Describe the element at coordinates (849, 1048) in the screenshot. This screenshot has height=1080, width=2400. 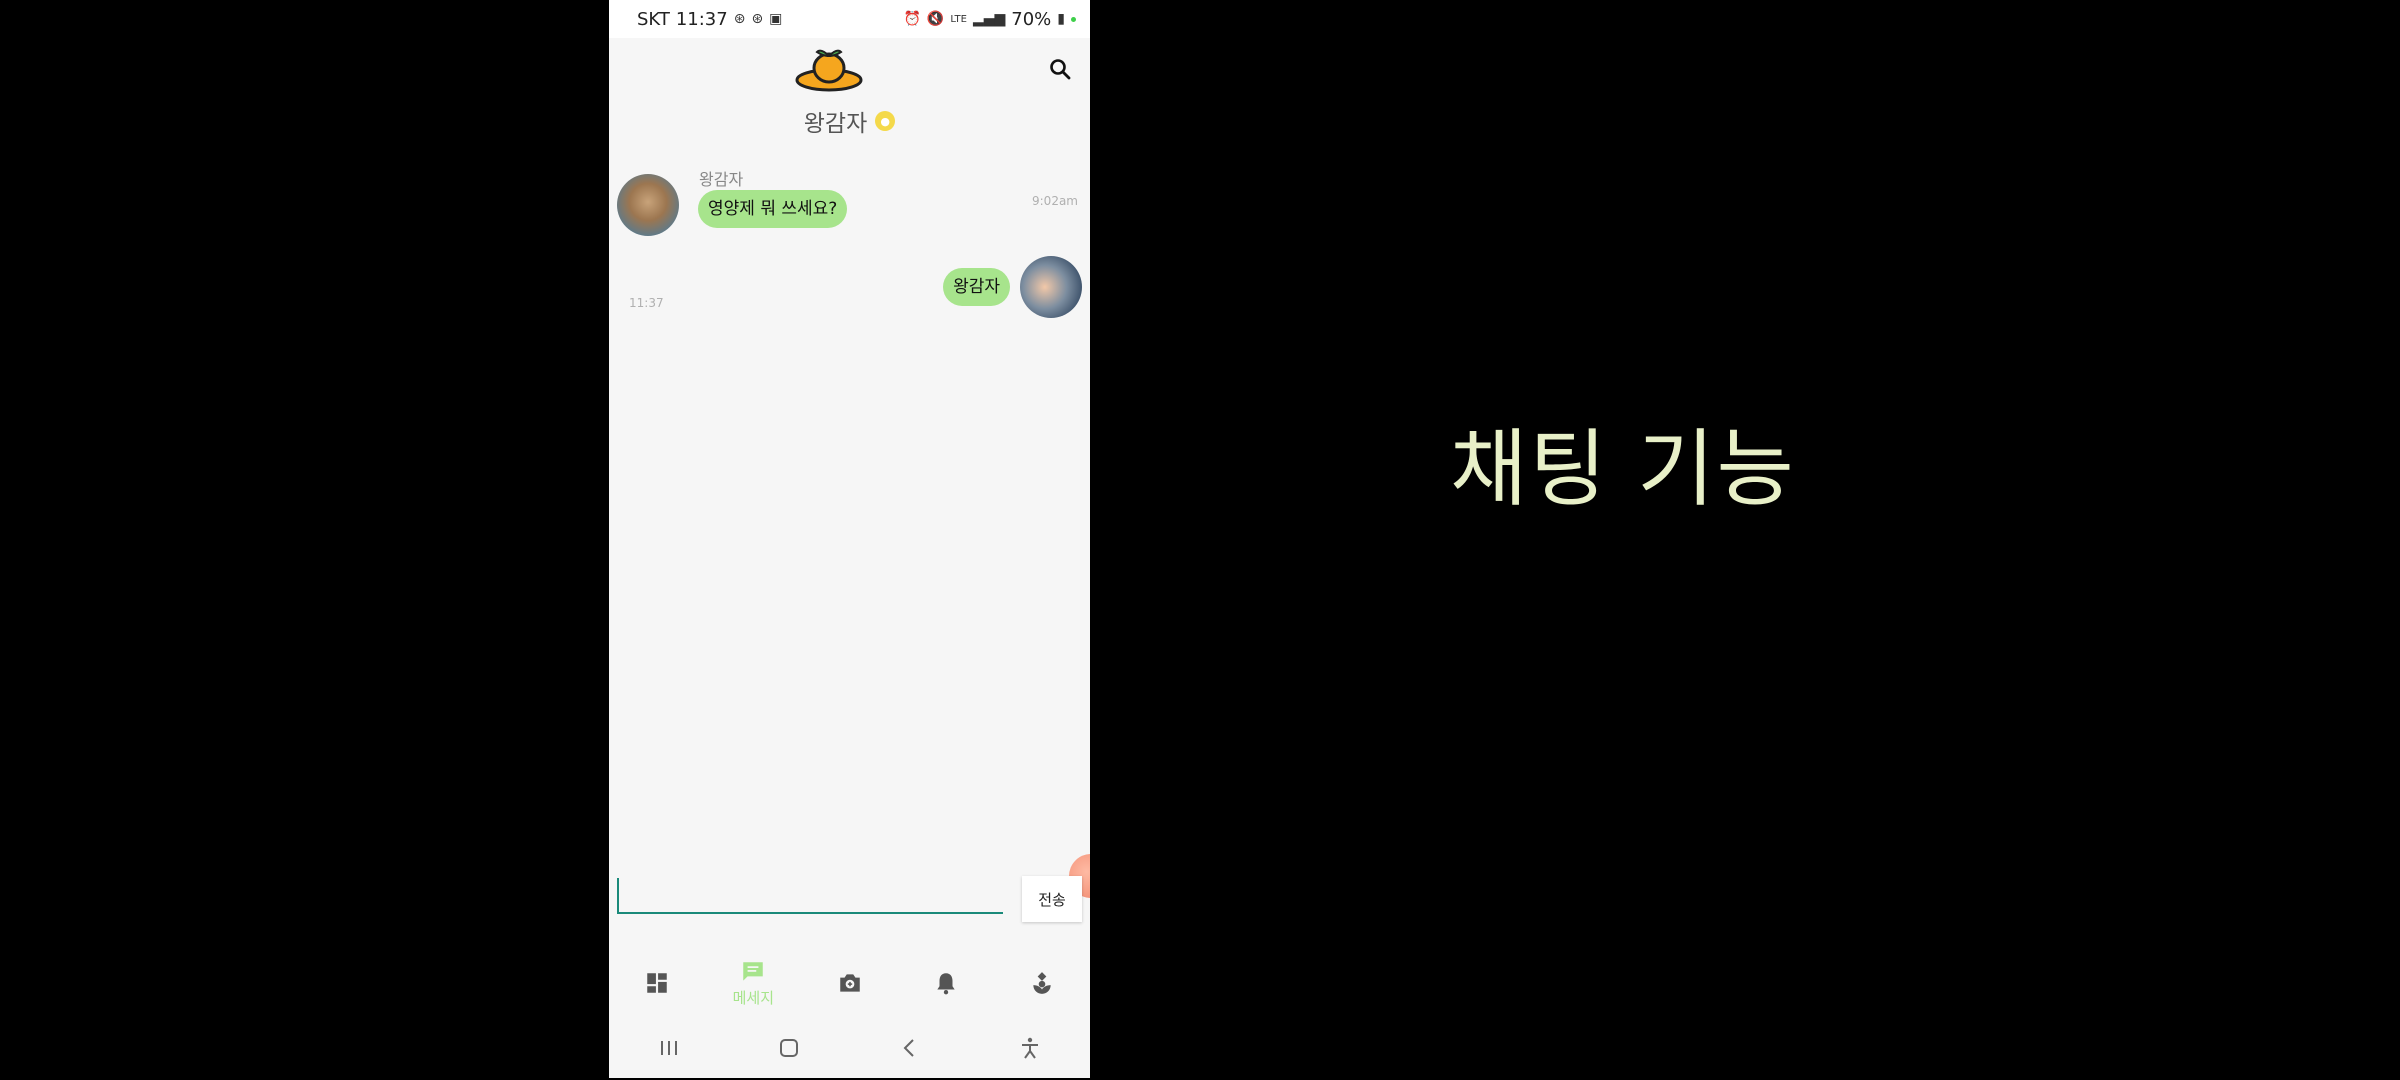
I see `system-nav-bar` at that location.